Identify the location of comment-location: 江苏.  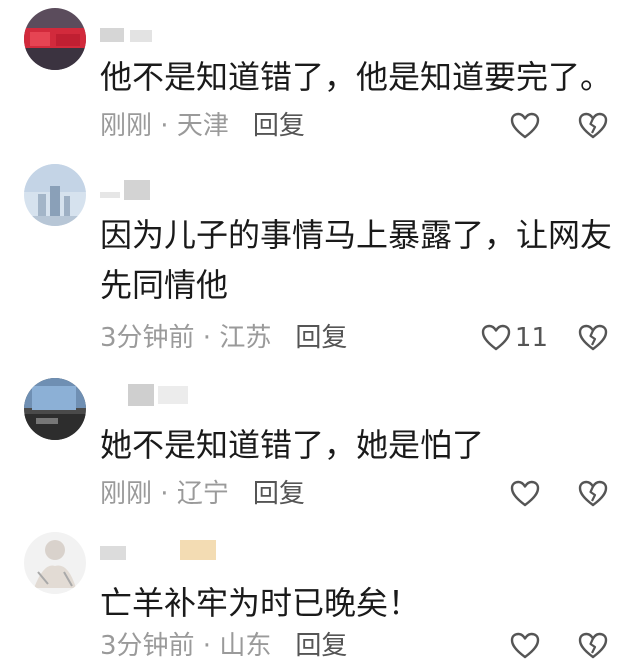
(245, 338).